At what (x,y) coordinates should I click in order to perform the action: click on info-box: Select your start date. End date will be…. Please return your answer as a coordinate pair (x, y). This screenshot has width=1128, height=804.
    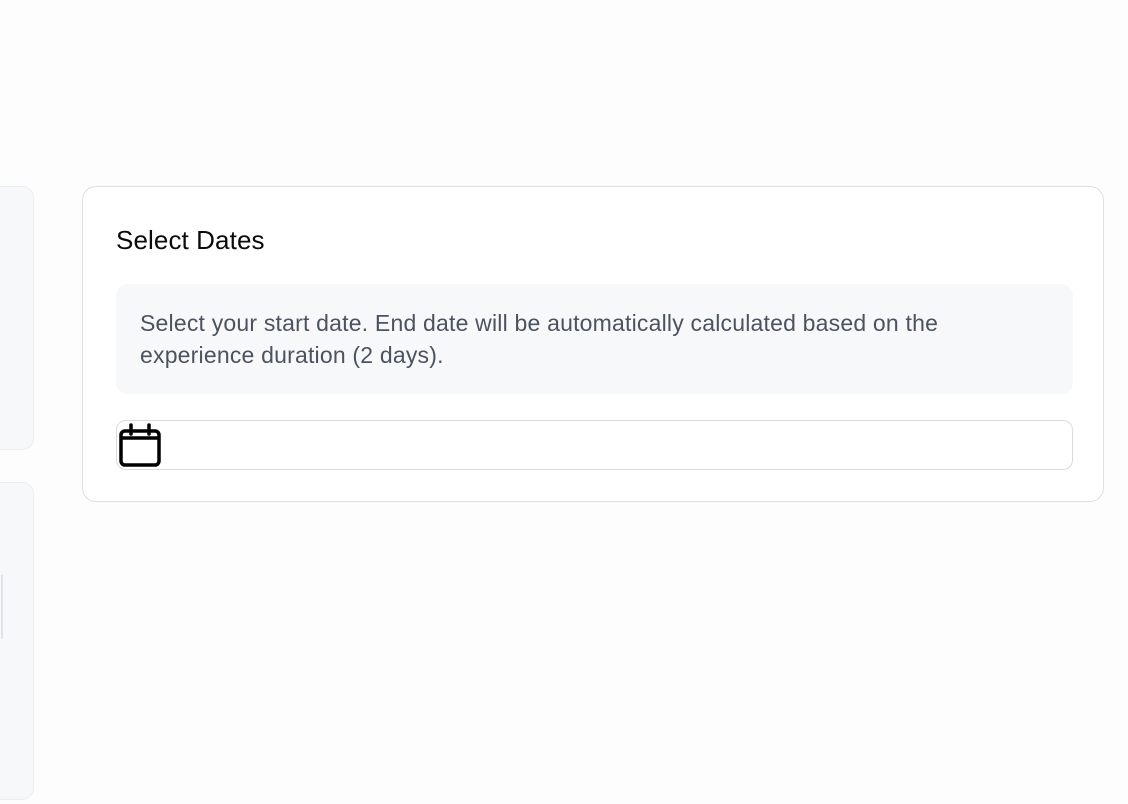
    Looking at the image, I should click on (594, 339).